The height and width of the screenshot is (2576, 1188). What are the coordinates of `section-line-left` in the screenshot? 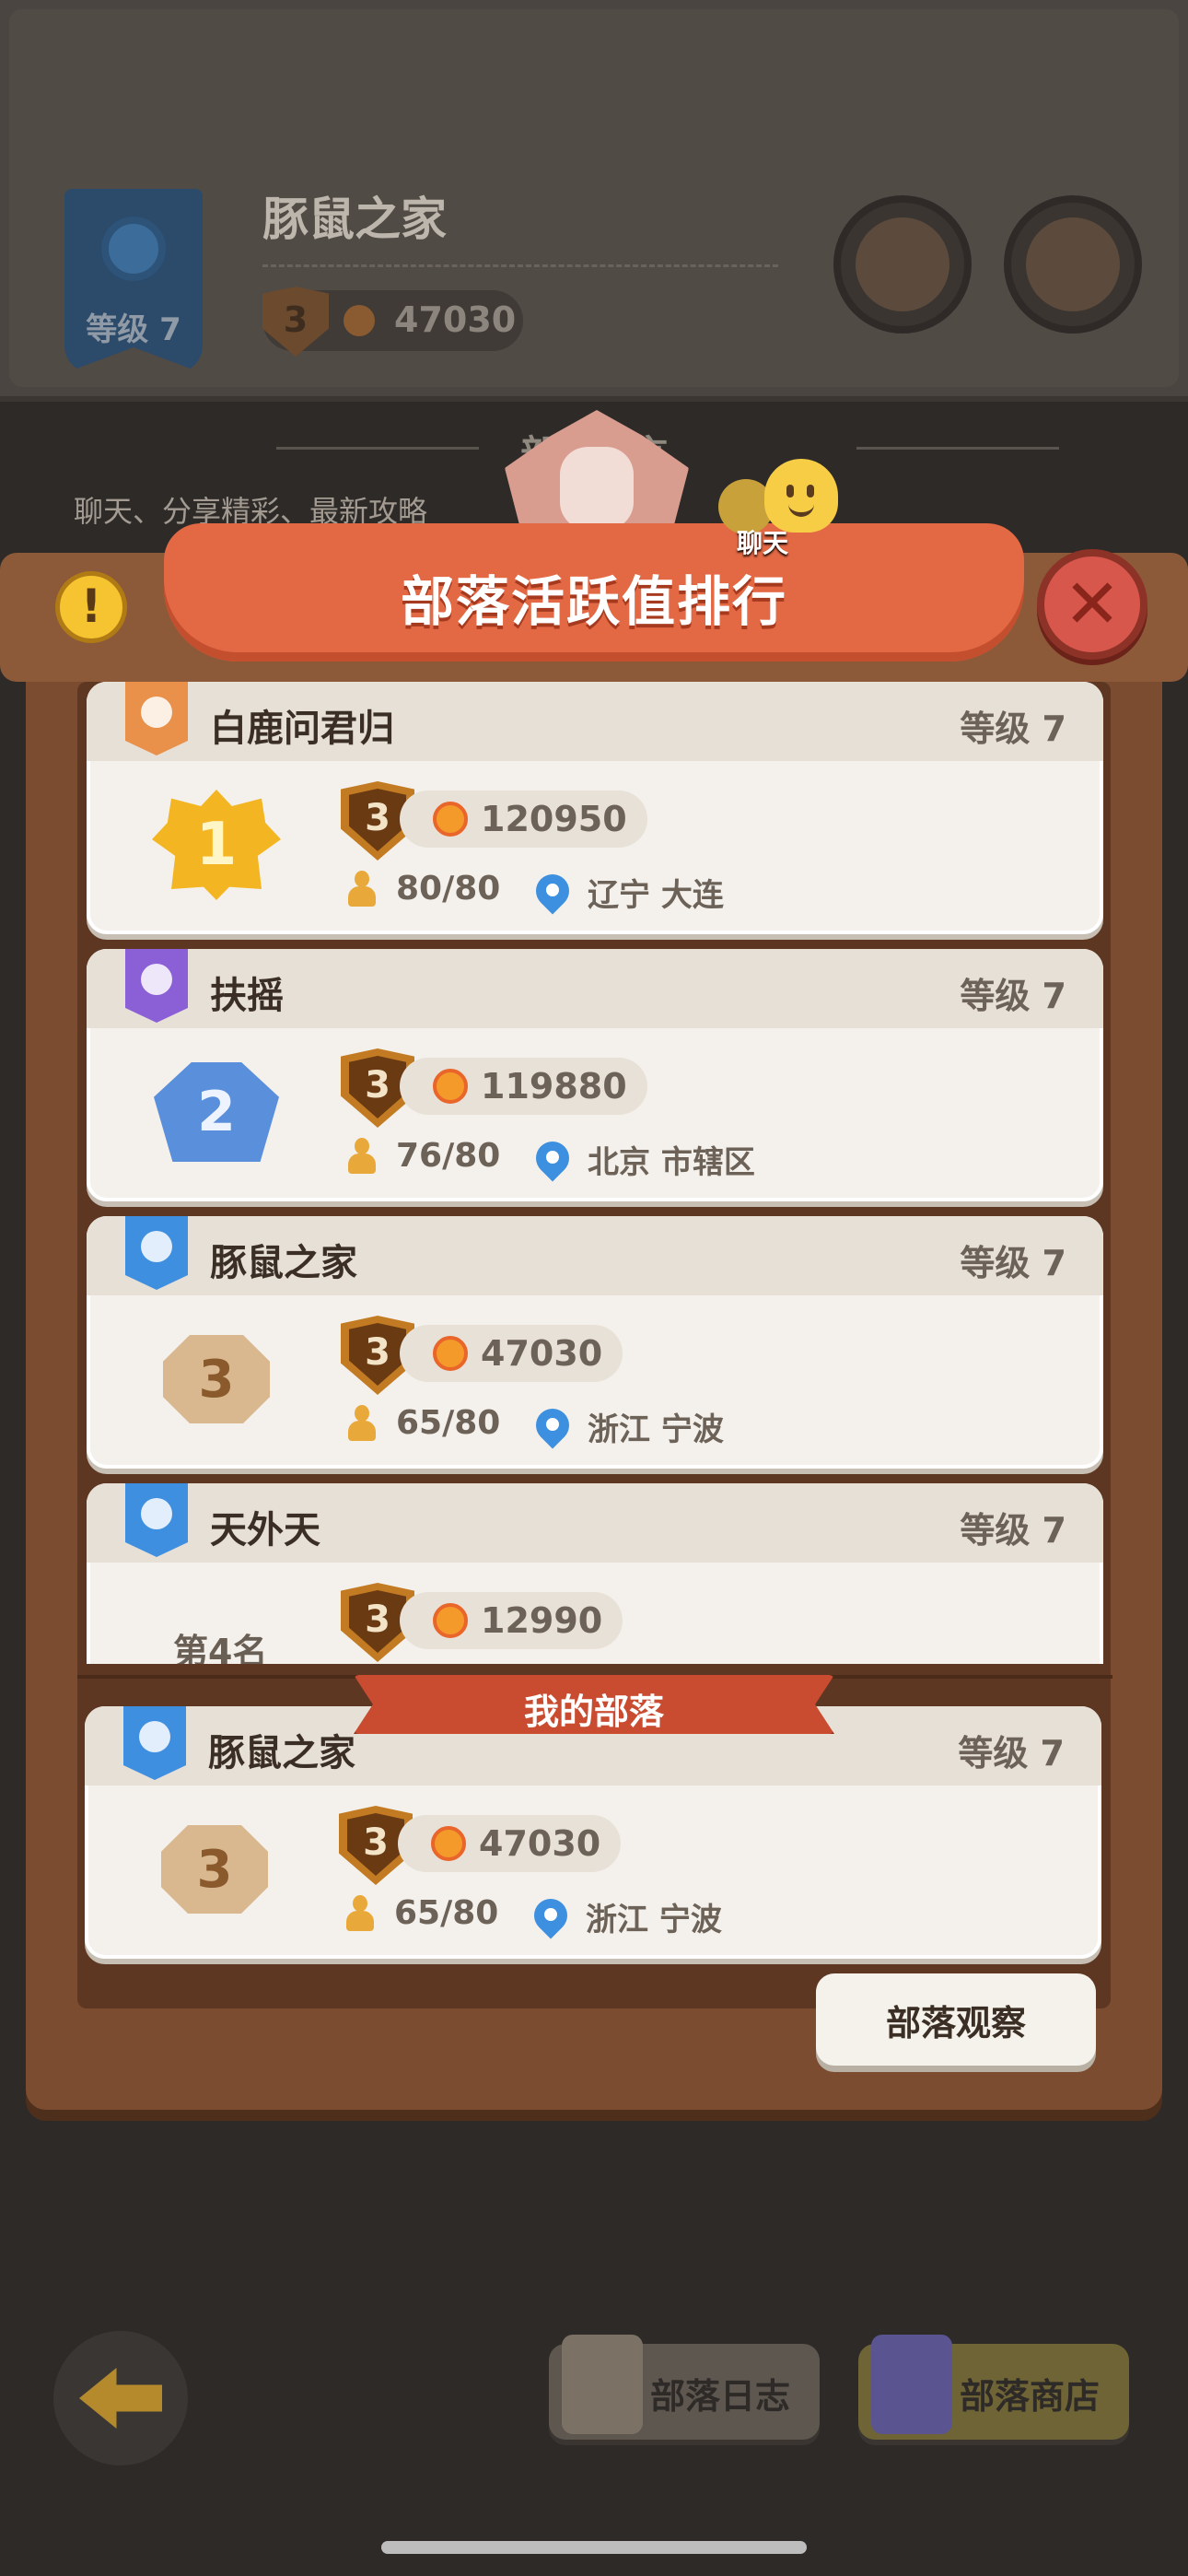 It's located at (377, 448).